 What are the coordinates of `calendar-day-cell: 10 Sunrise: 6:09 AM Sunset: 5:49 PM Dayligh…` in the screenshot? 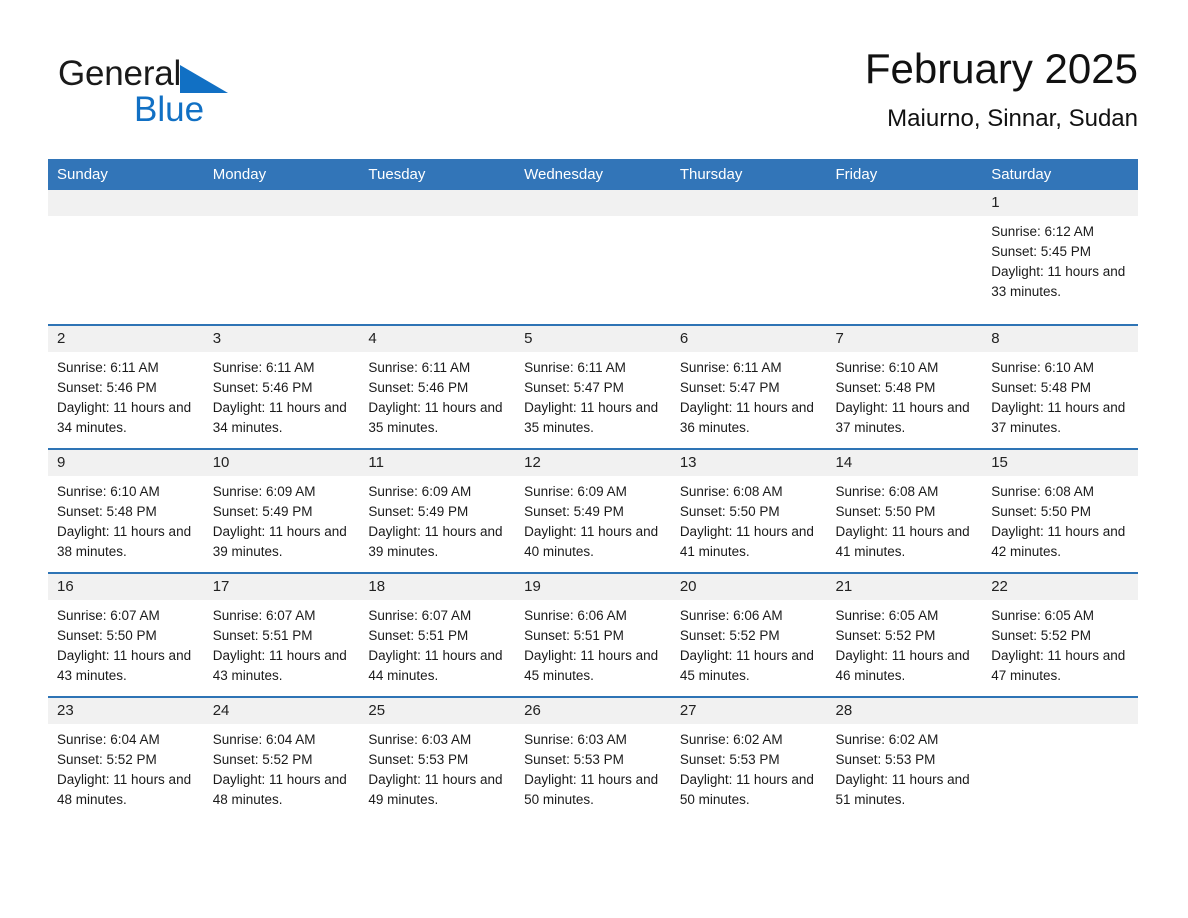 It's located at (281, 511).